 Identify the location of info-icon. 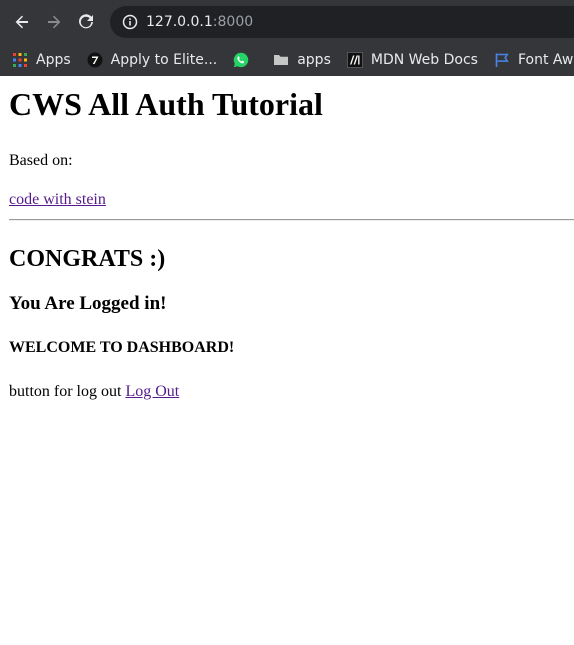
(130, 22).